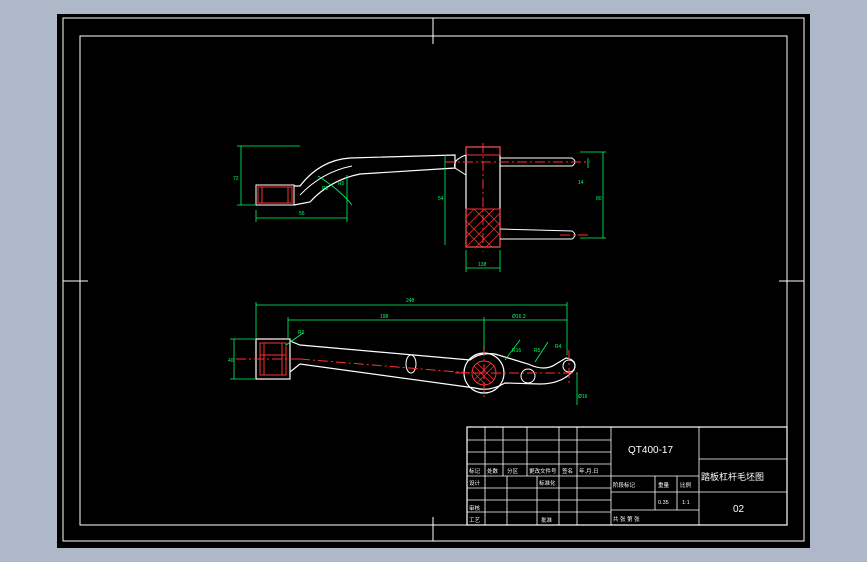 This screenshot has height=562, width=867. What do you see at coordinates (302, 214) in the screenshot?
I see `svg-text: 56` at bounding box center [302, 214].